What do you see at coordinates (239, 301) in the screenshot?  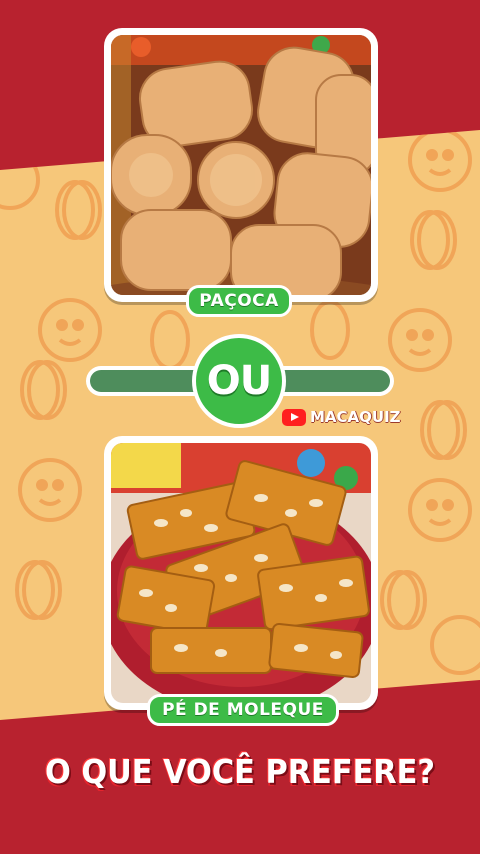 I see `option-label-pacoca: PAÇOCA` at bounding box center [239, 301].